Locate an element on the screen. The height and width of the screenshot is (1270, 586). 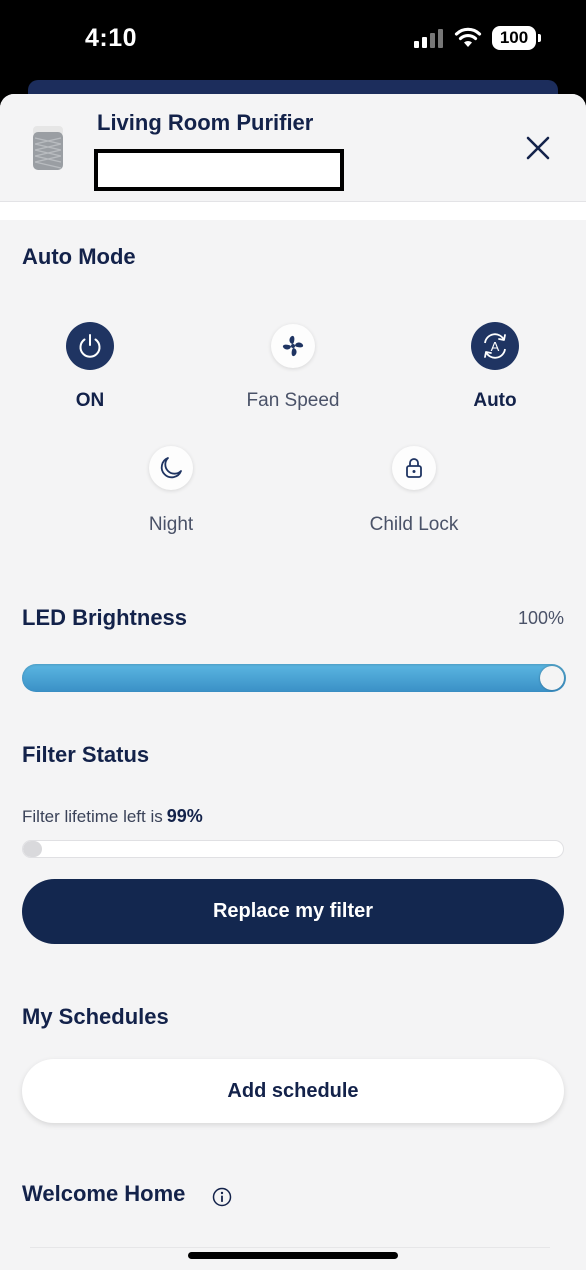
battery-indicator: 100 is located at coordinates (516, 38).